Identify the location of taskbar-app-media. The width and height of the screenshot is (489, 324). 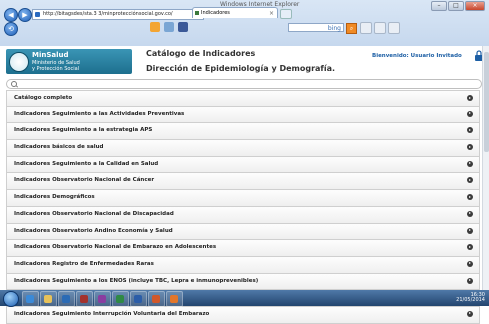
(66, 299).